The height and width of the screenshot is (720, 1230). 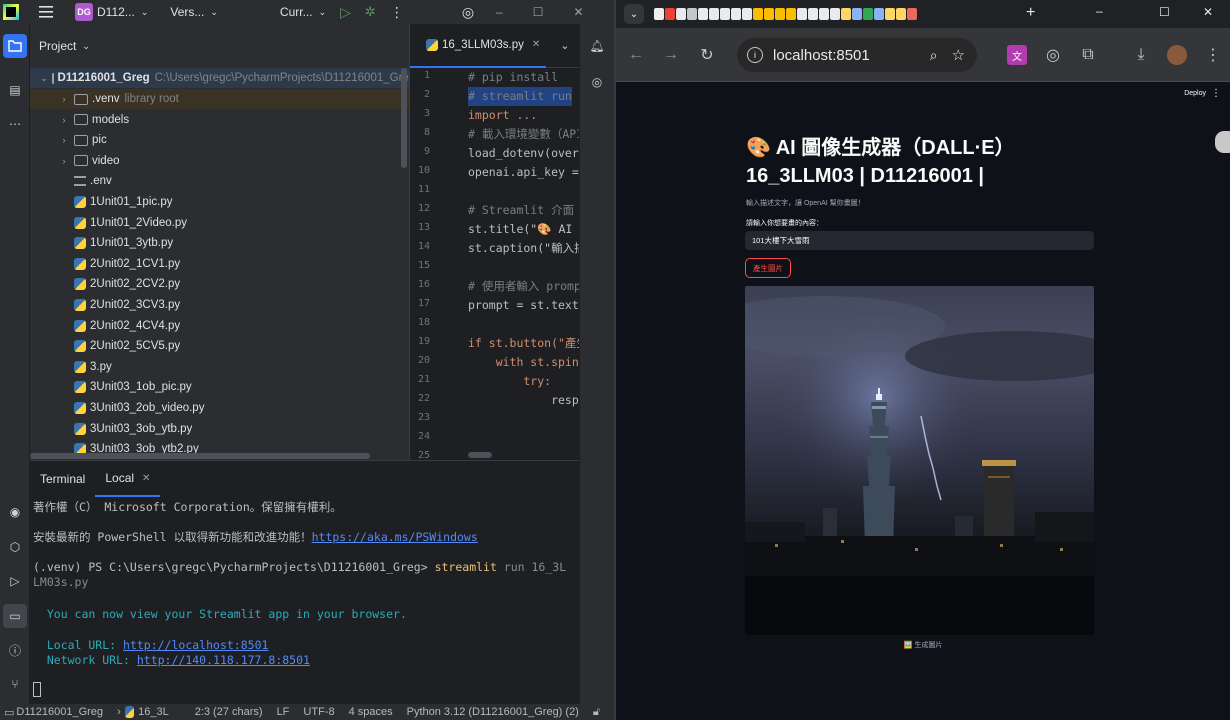 I want to click on more-actions-icon: ⋮, so click(x=397, y=12).